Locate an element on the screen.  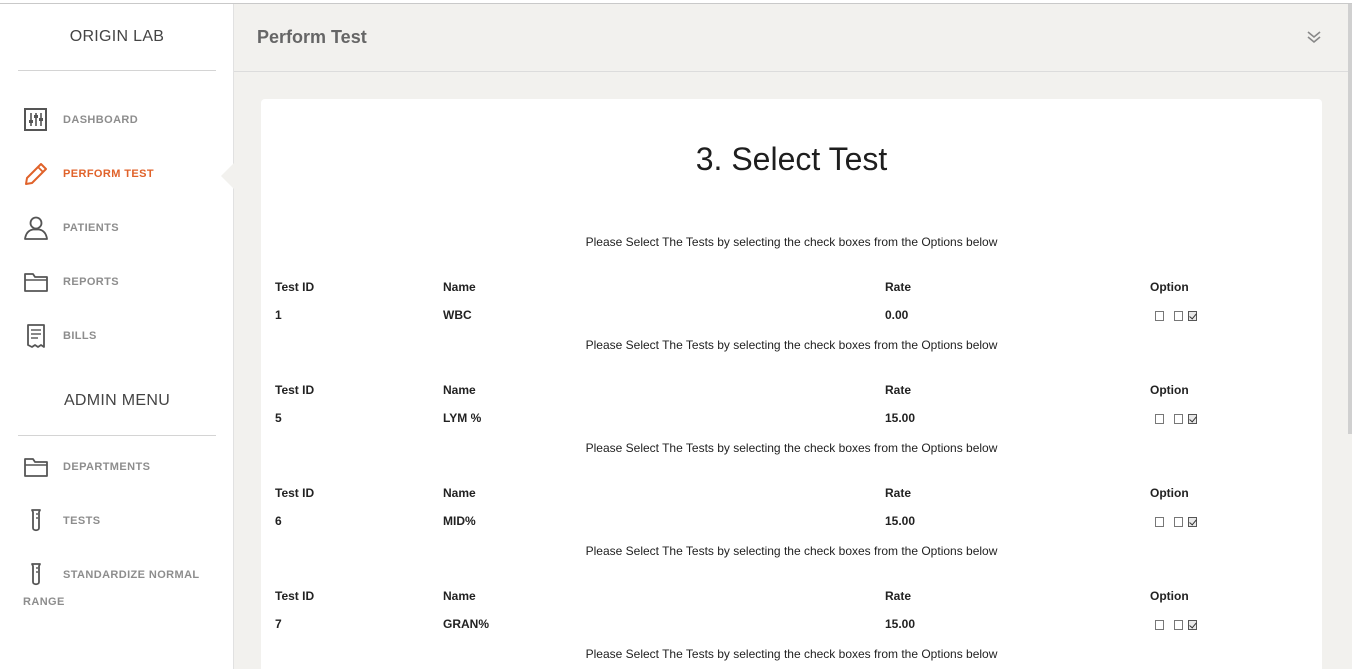
brand-logo-text: ORIGIN LAB is located at coordinates (117, 37).